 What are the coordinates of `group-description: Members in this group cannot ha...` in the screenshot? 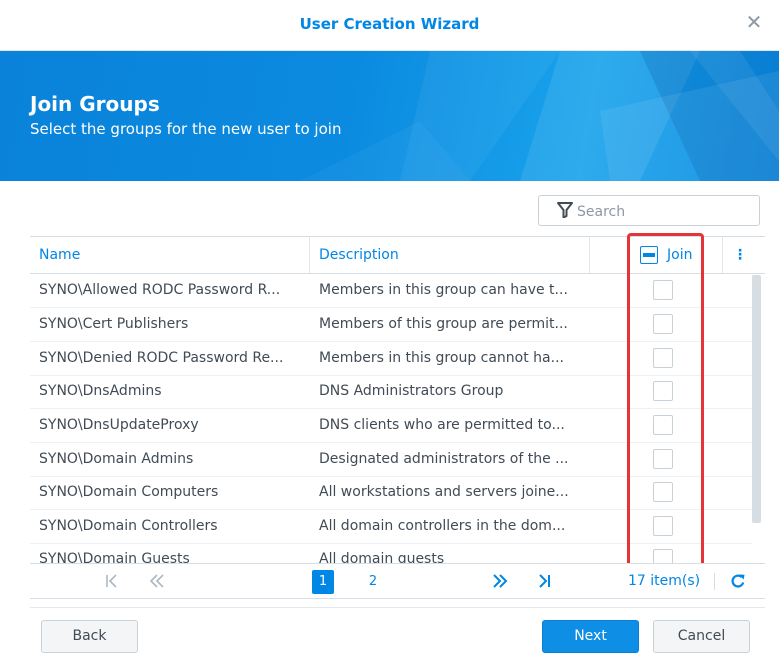 It's located at (441, 358).